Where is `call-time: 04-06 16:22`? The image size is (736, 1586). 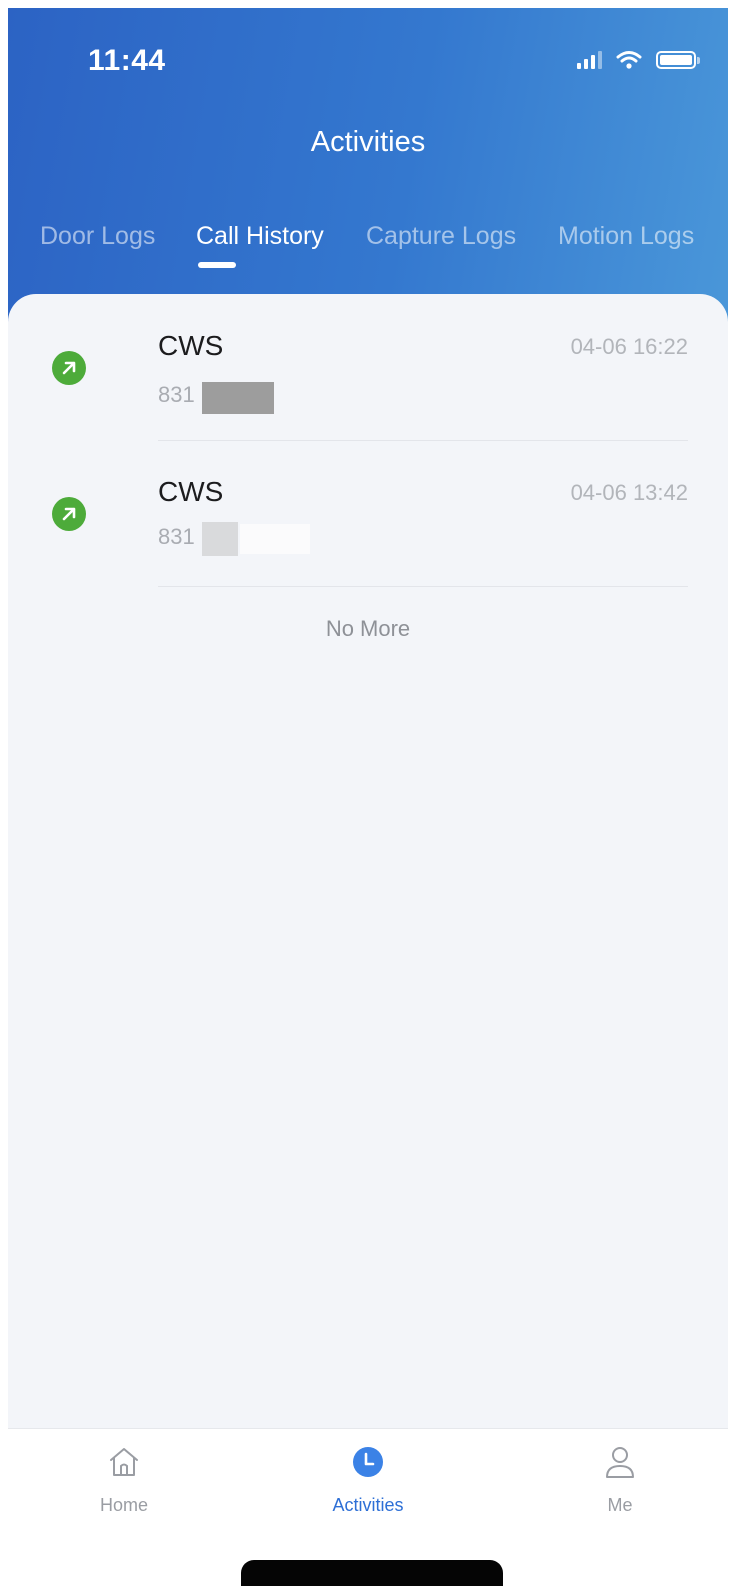 call-time: 04-06 16:22 is located at coordinates (629, 346).